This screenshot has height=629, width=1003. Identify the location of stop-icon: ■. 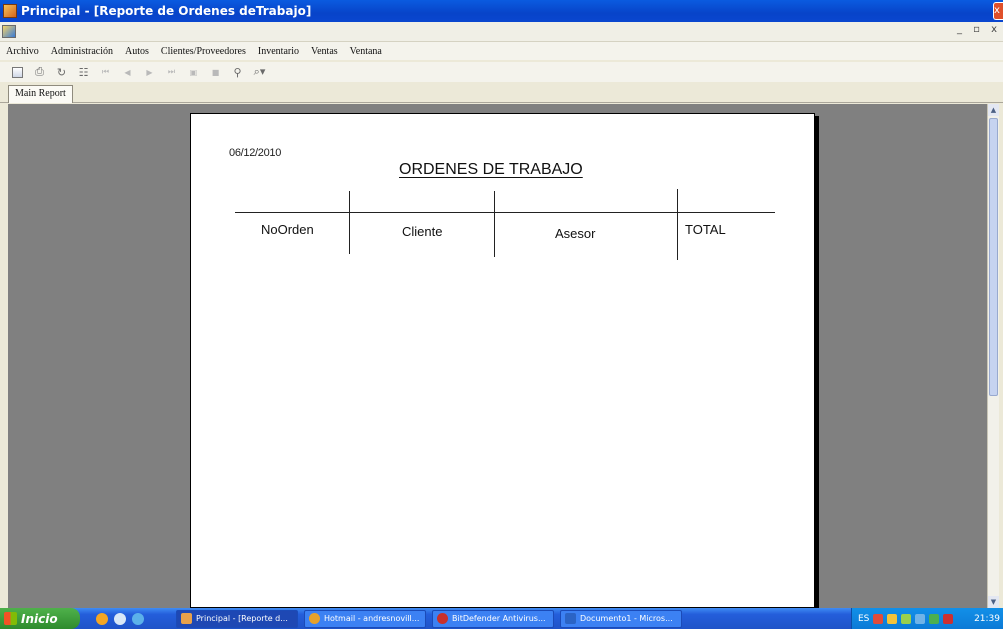
(215, 72).